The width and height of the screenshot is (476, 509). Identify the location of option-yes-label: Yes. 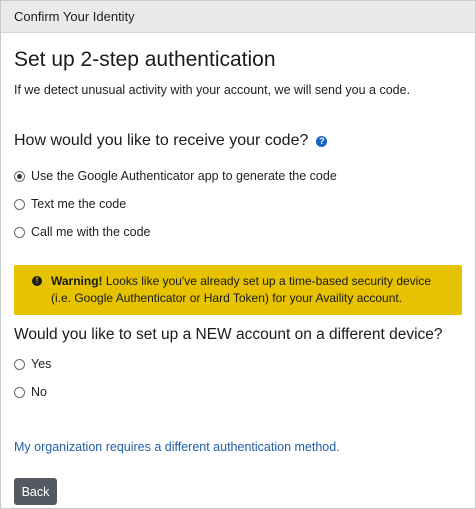
(41, 364).